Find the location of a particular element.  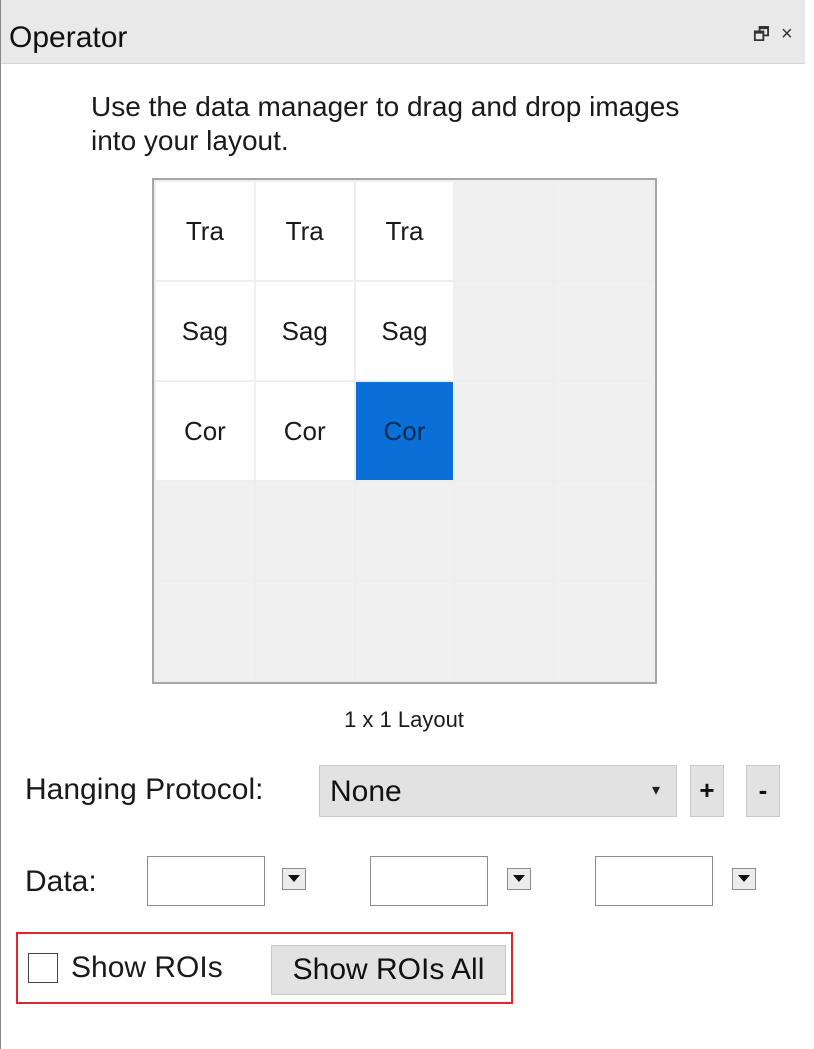

layout-cell-r2-c4 is located at coordinates (604, 431).